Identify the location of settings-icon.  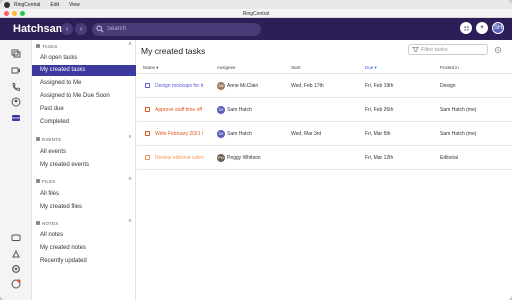
(16, 269).